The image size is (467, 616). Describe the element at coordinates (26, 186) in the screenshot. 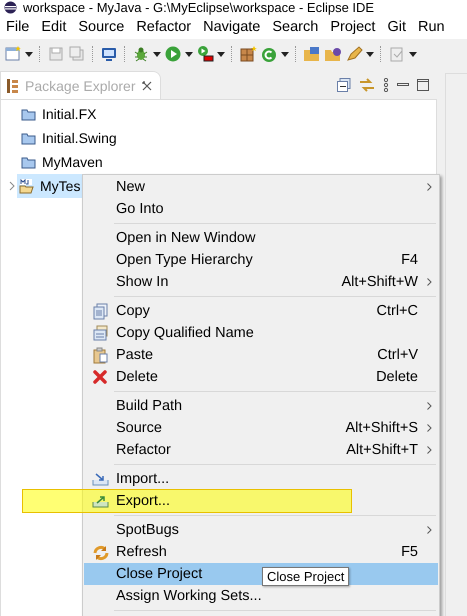

I see `java-project-icon` at that location.